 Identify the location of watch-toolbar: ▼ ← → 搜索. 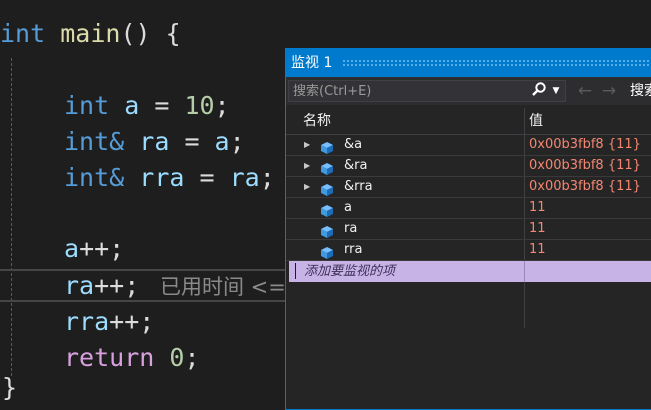
(468, 91).